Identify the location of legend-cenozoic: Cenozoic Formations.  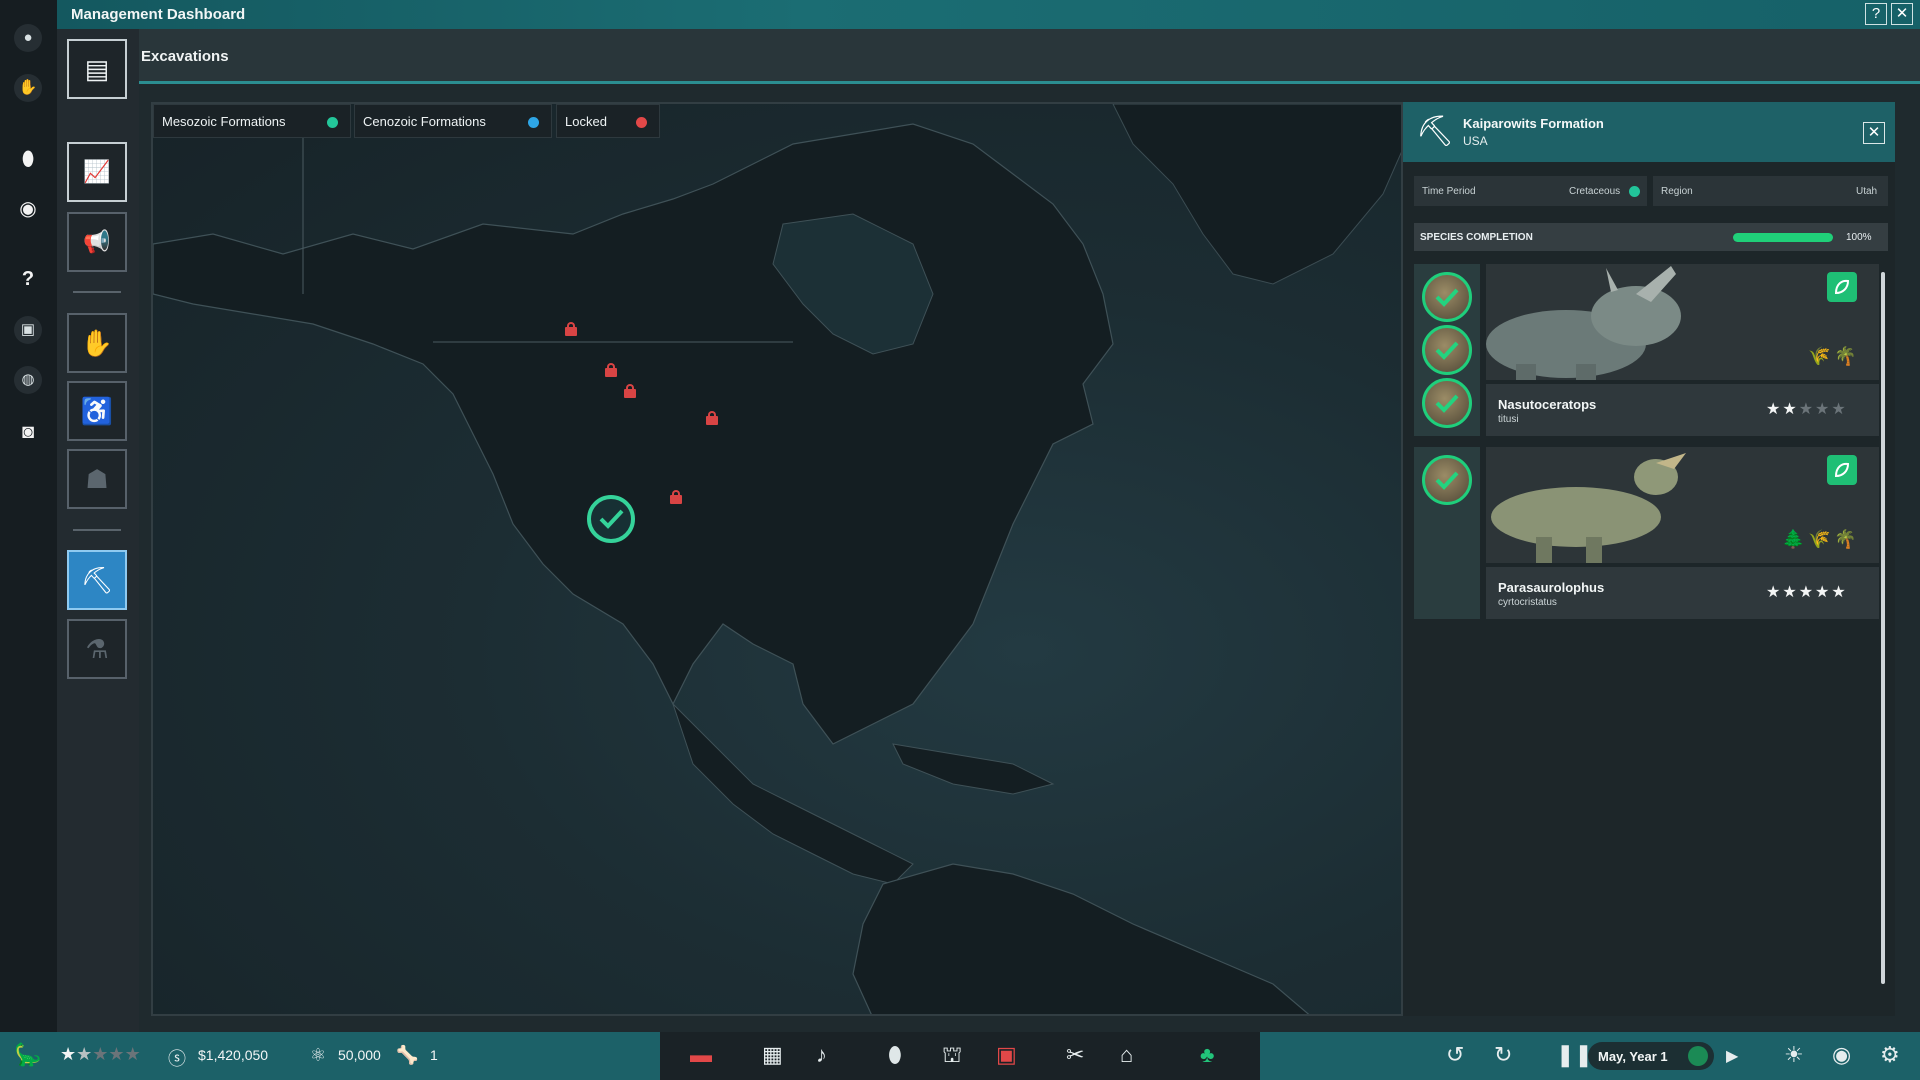
(453, 121).